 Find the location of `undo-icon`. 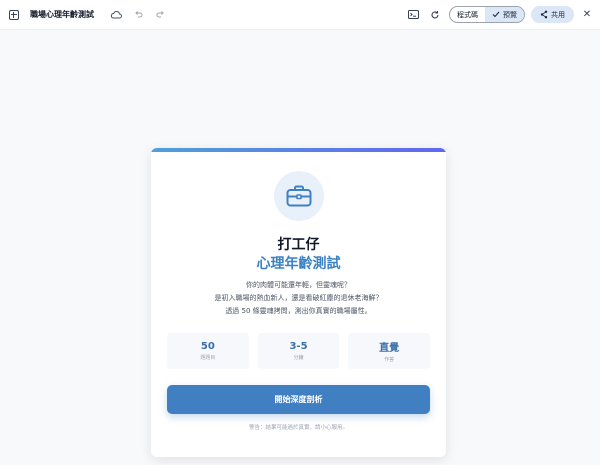

undo-icon is located at coordinates (138, 15).